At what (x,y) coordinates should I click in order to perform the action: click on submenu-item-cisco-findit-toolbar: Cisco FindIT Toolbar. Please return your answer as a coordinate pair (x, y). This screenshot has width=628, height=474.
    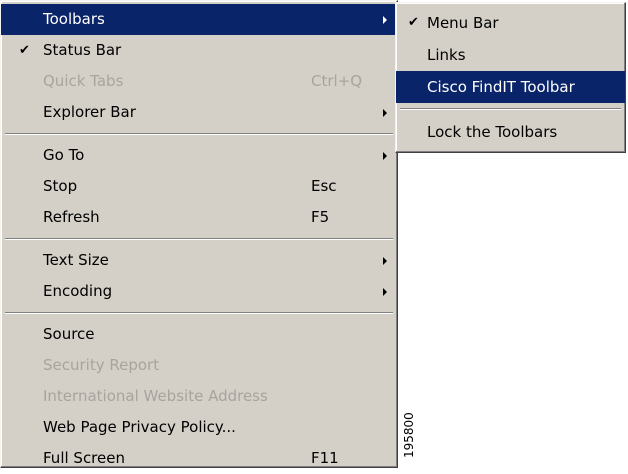
    Looking at the image, I should click on (510, 87).